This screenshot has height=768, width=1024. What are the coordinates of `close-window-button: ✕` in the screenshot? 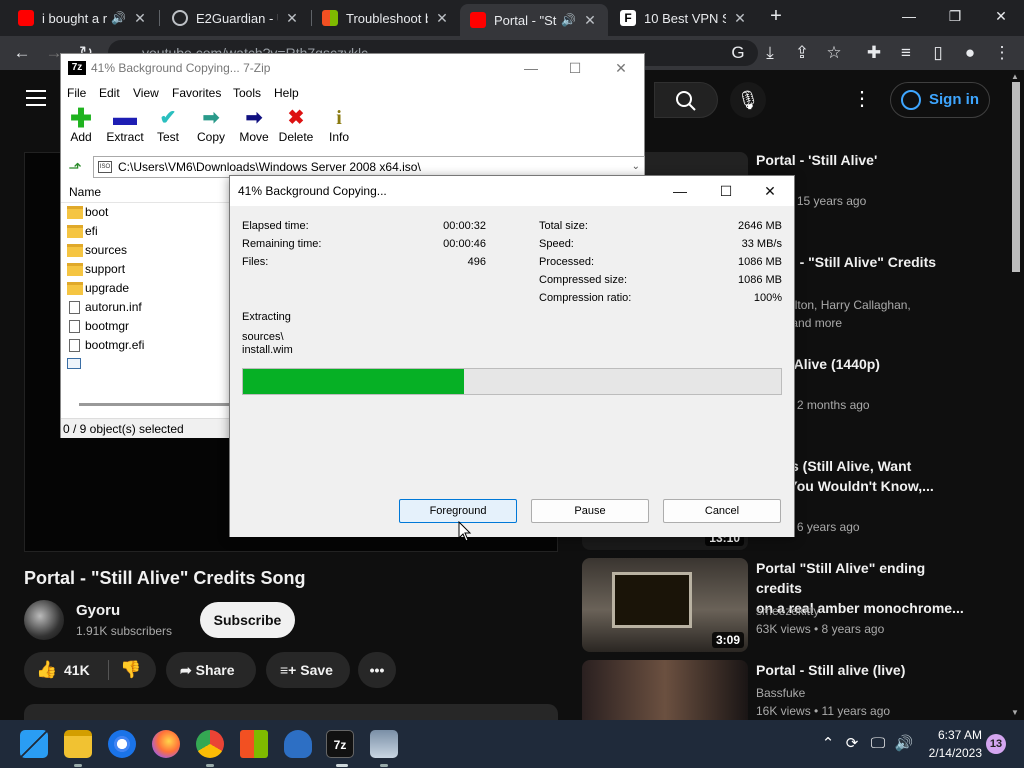 It's located at (1001, 16).